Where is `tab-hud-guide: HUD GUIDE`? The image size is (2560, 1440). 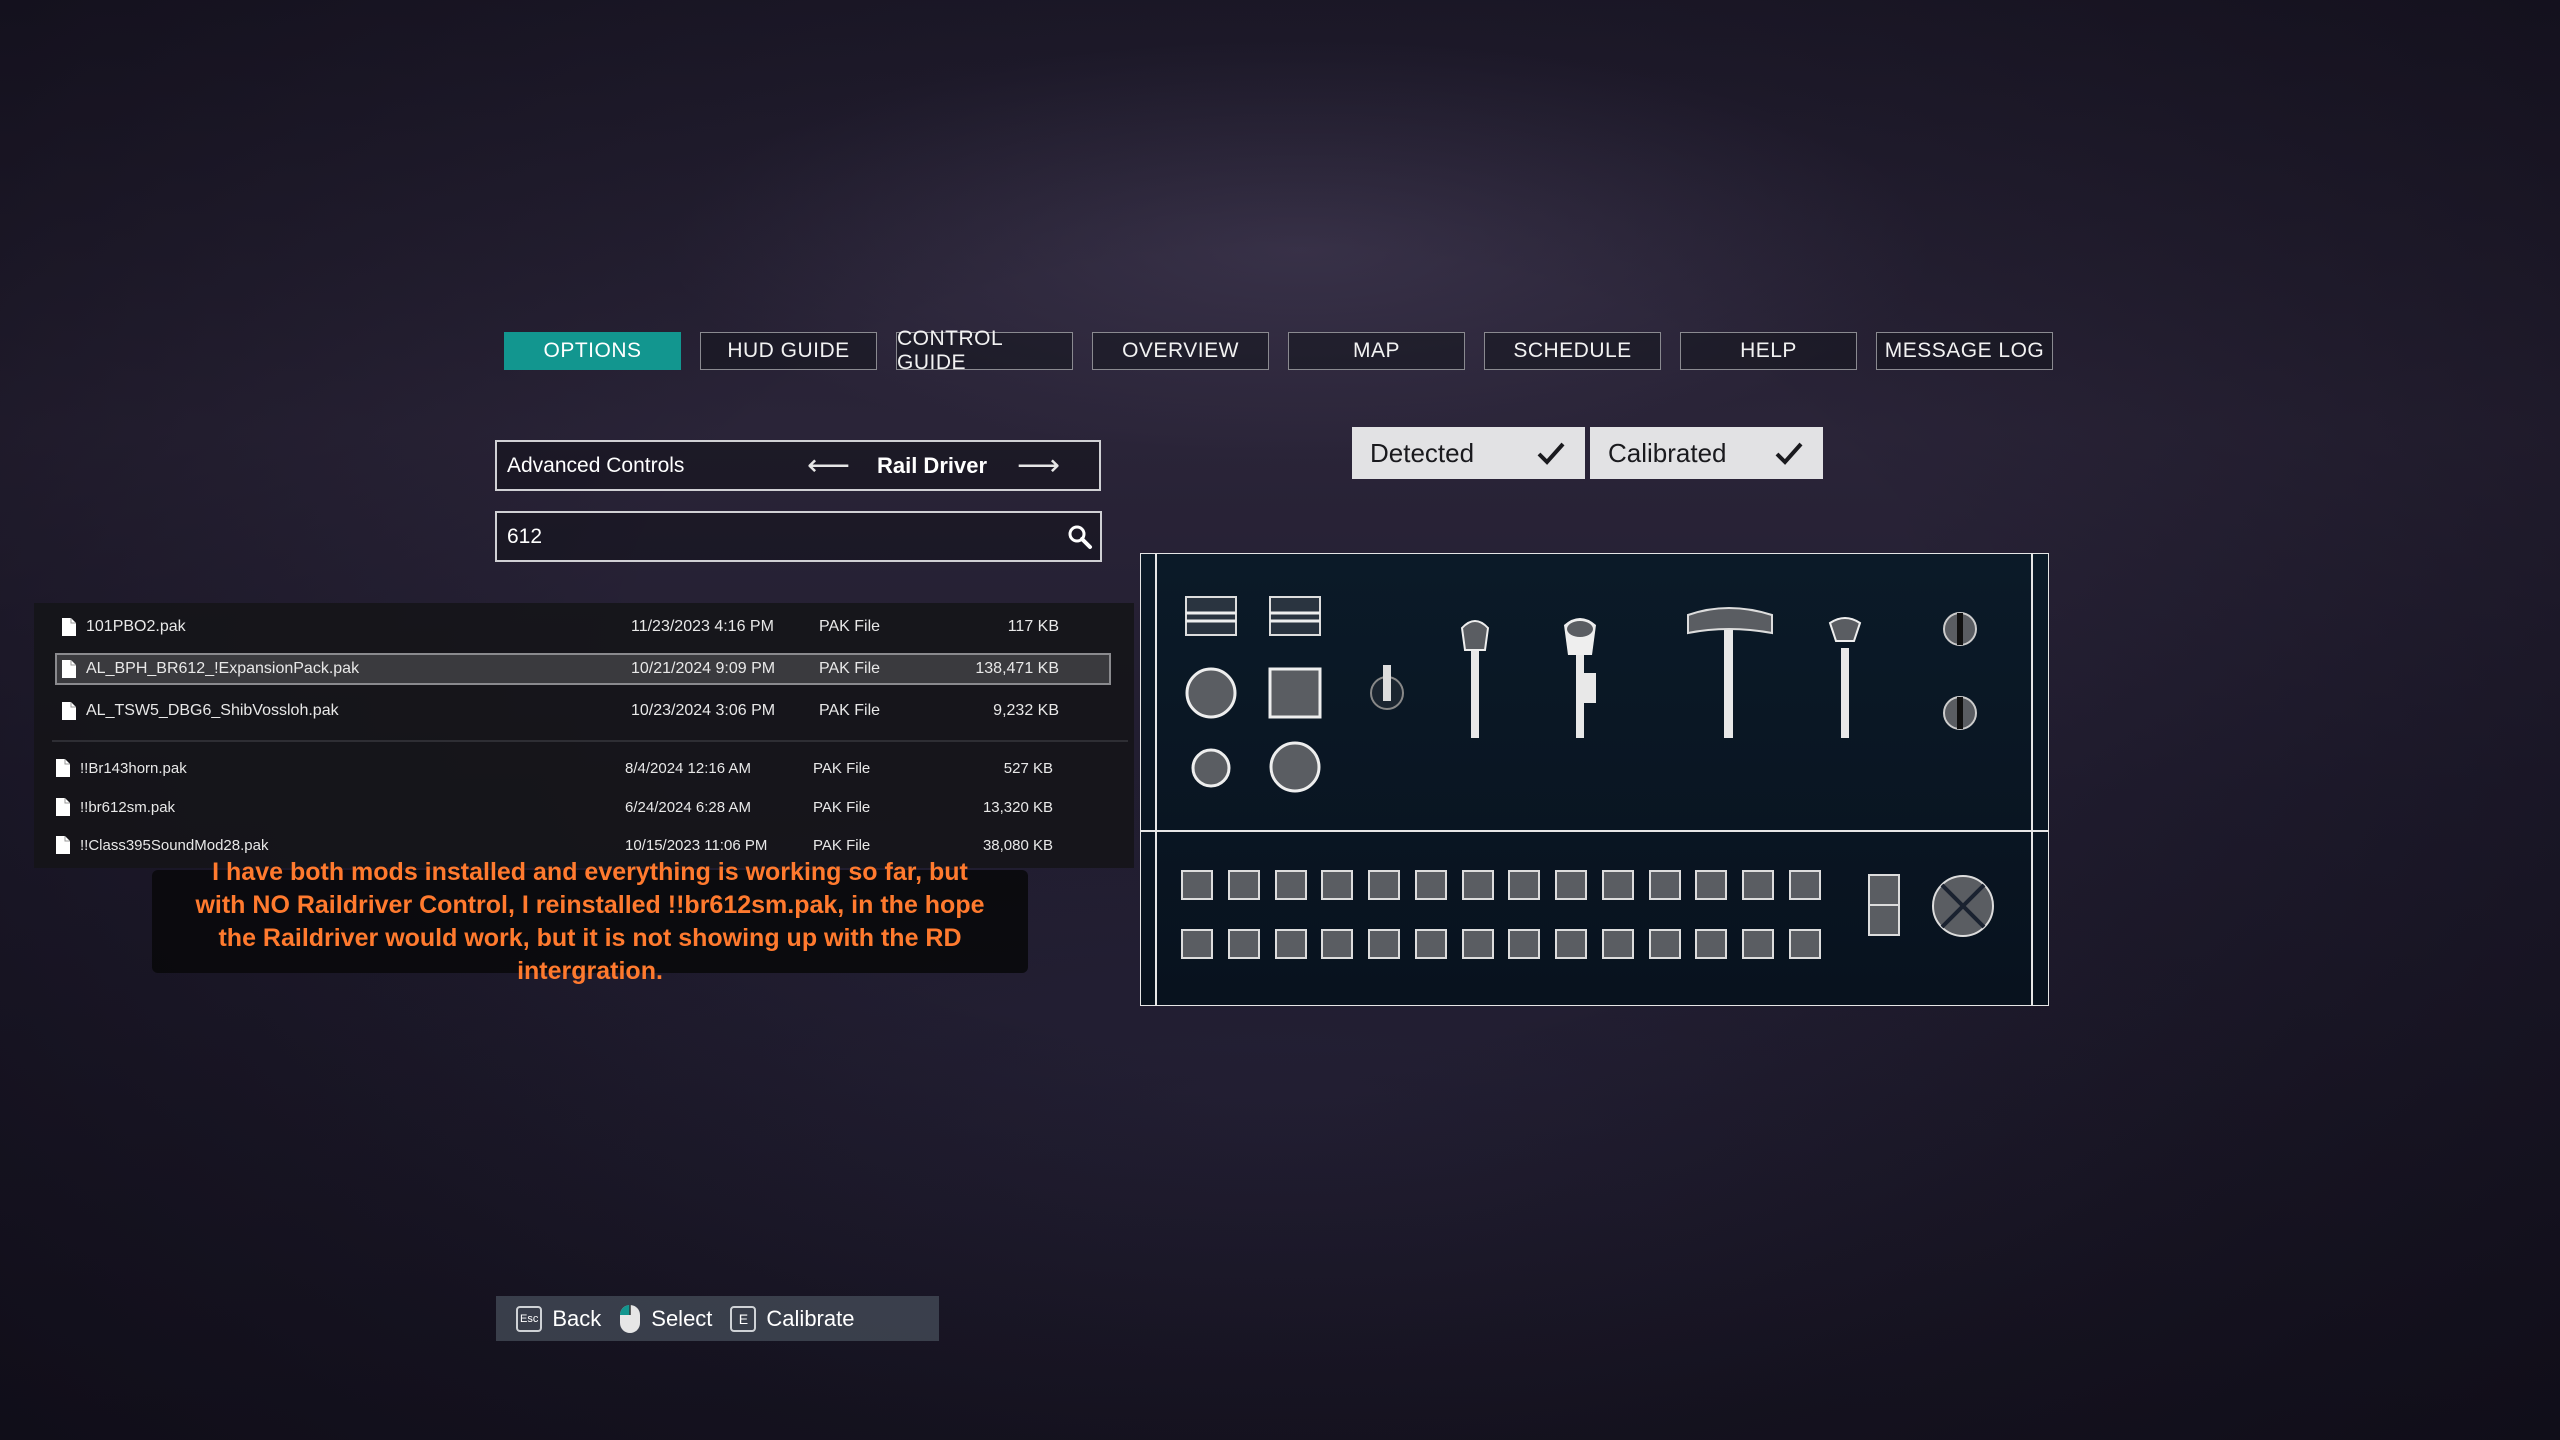
tab-hud-guide: HUD GUIDE is located at coordinates (788, 351).